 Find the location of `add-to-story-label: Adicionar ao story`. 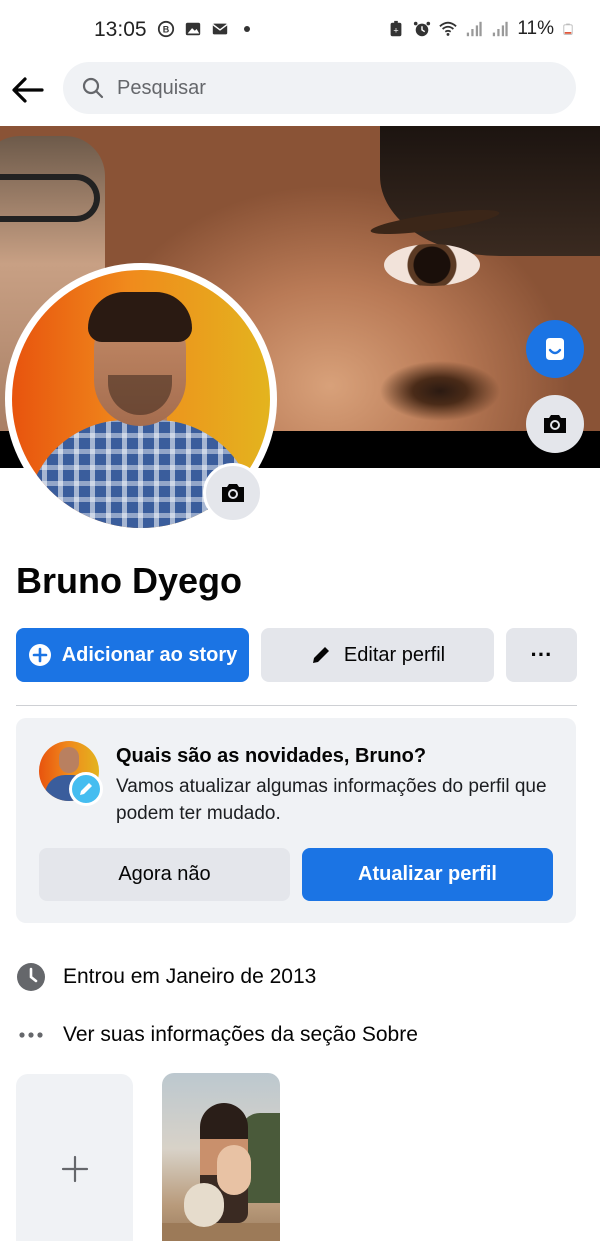

add-to-story-label: Adicionar ao story is located at coordinates (149, 654).